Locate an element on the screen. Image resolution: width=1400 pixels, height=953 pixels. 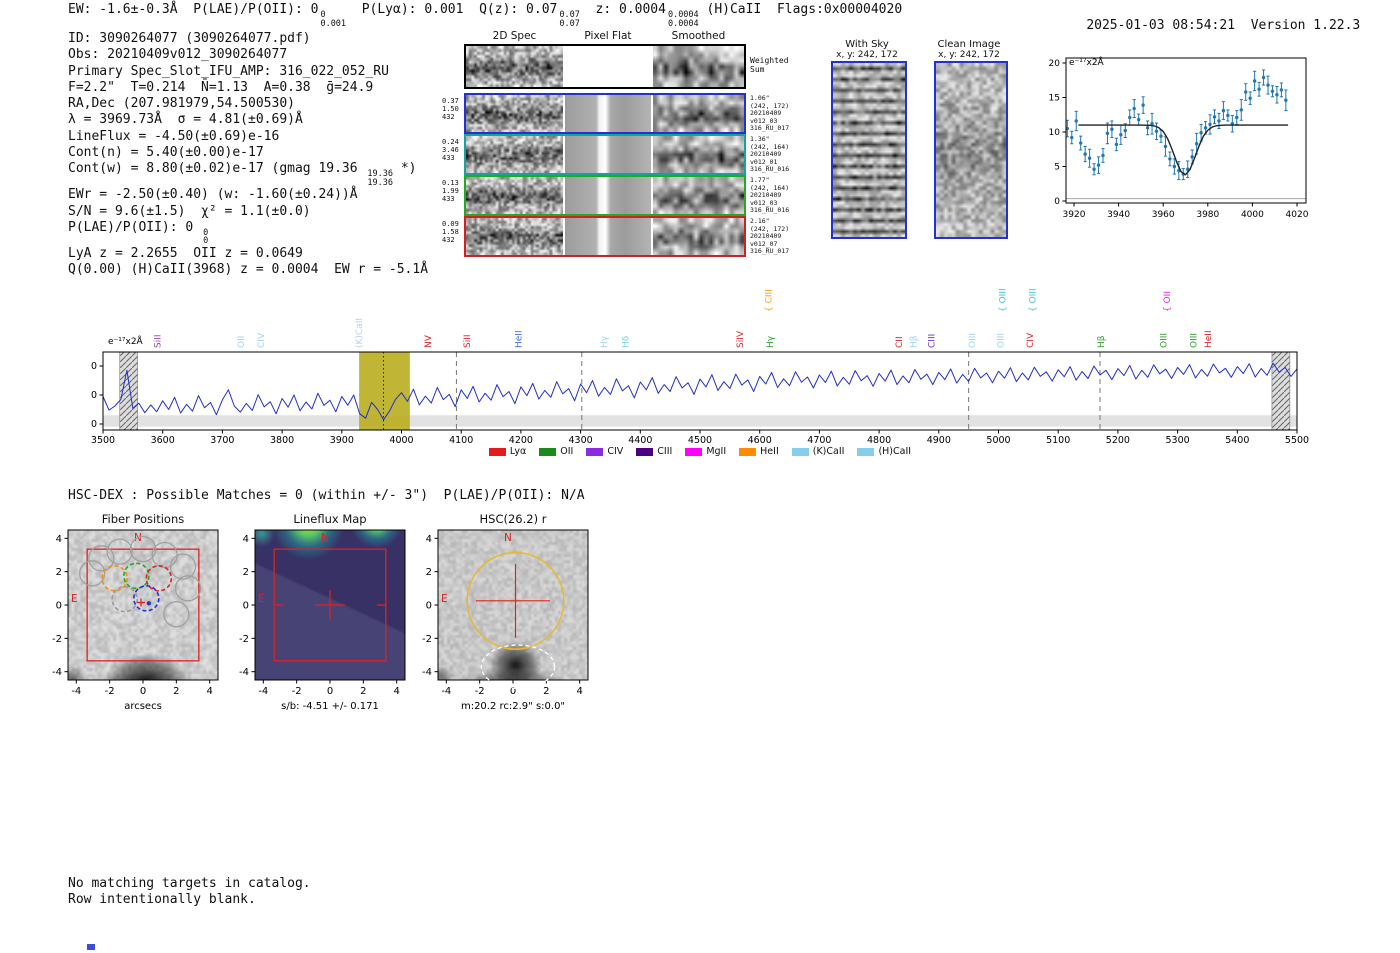
emission-line-label: CIII is located at coordinates (933, 341).